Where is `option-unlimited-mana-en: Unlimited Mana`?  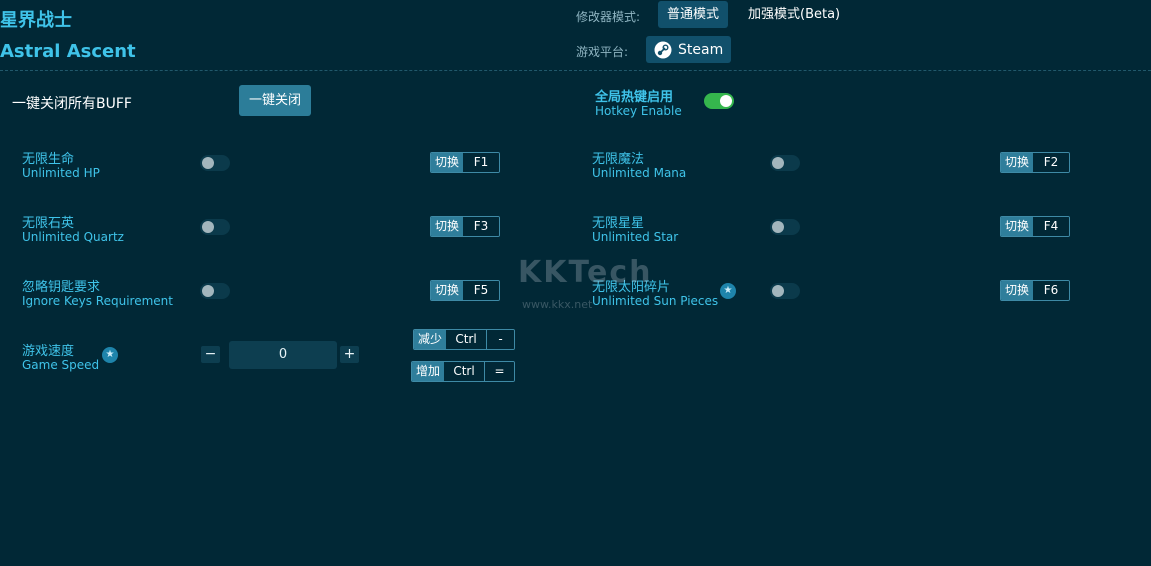 option-unlimited-mana-en: Unlimited Mana is located at coordinates (639, 173).